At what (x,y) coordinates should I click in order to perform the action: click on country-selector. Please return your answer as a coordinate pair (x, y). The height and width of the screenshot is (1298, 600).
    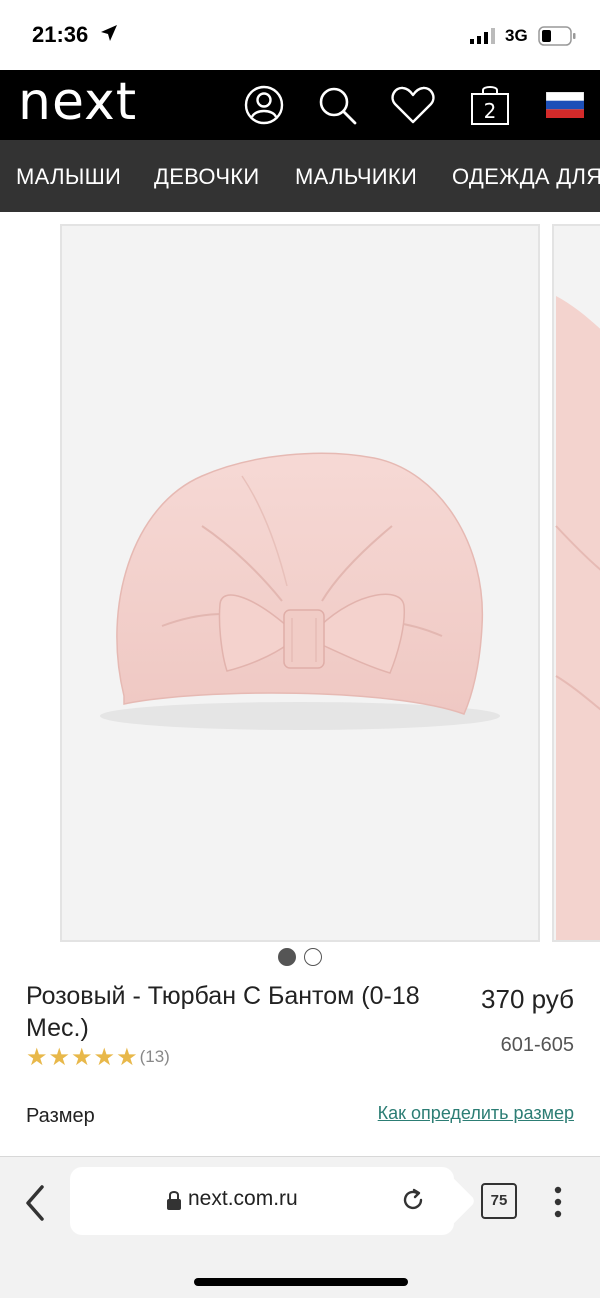
    Looking at the image, I should click on (565, 105).